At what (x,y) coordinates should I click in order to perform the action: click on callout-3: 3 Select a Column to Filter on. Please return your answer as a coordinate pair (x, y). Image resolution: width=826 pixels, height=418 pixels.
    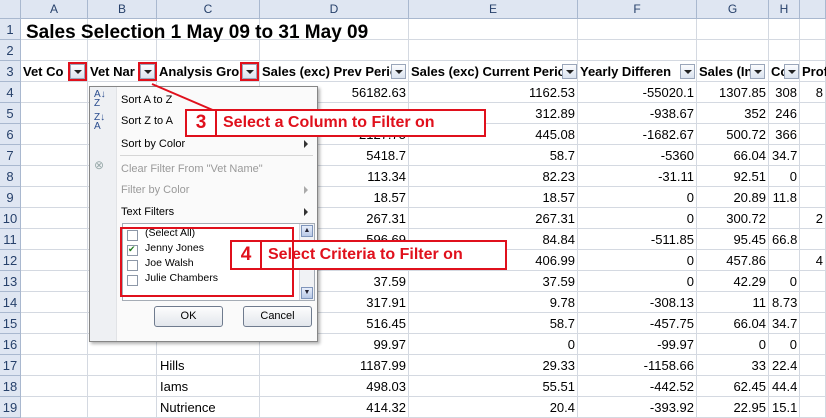
    Looking at the image, I should click on (335, 123).